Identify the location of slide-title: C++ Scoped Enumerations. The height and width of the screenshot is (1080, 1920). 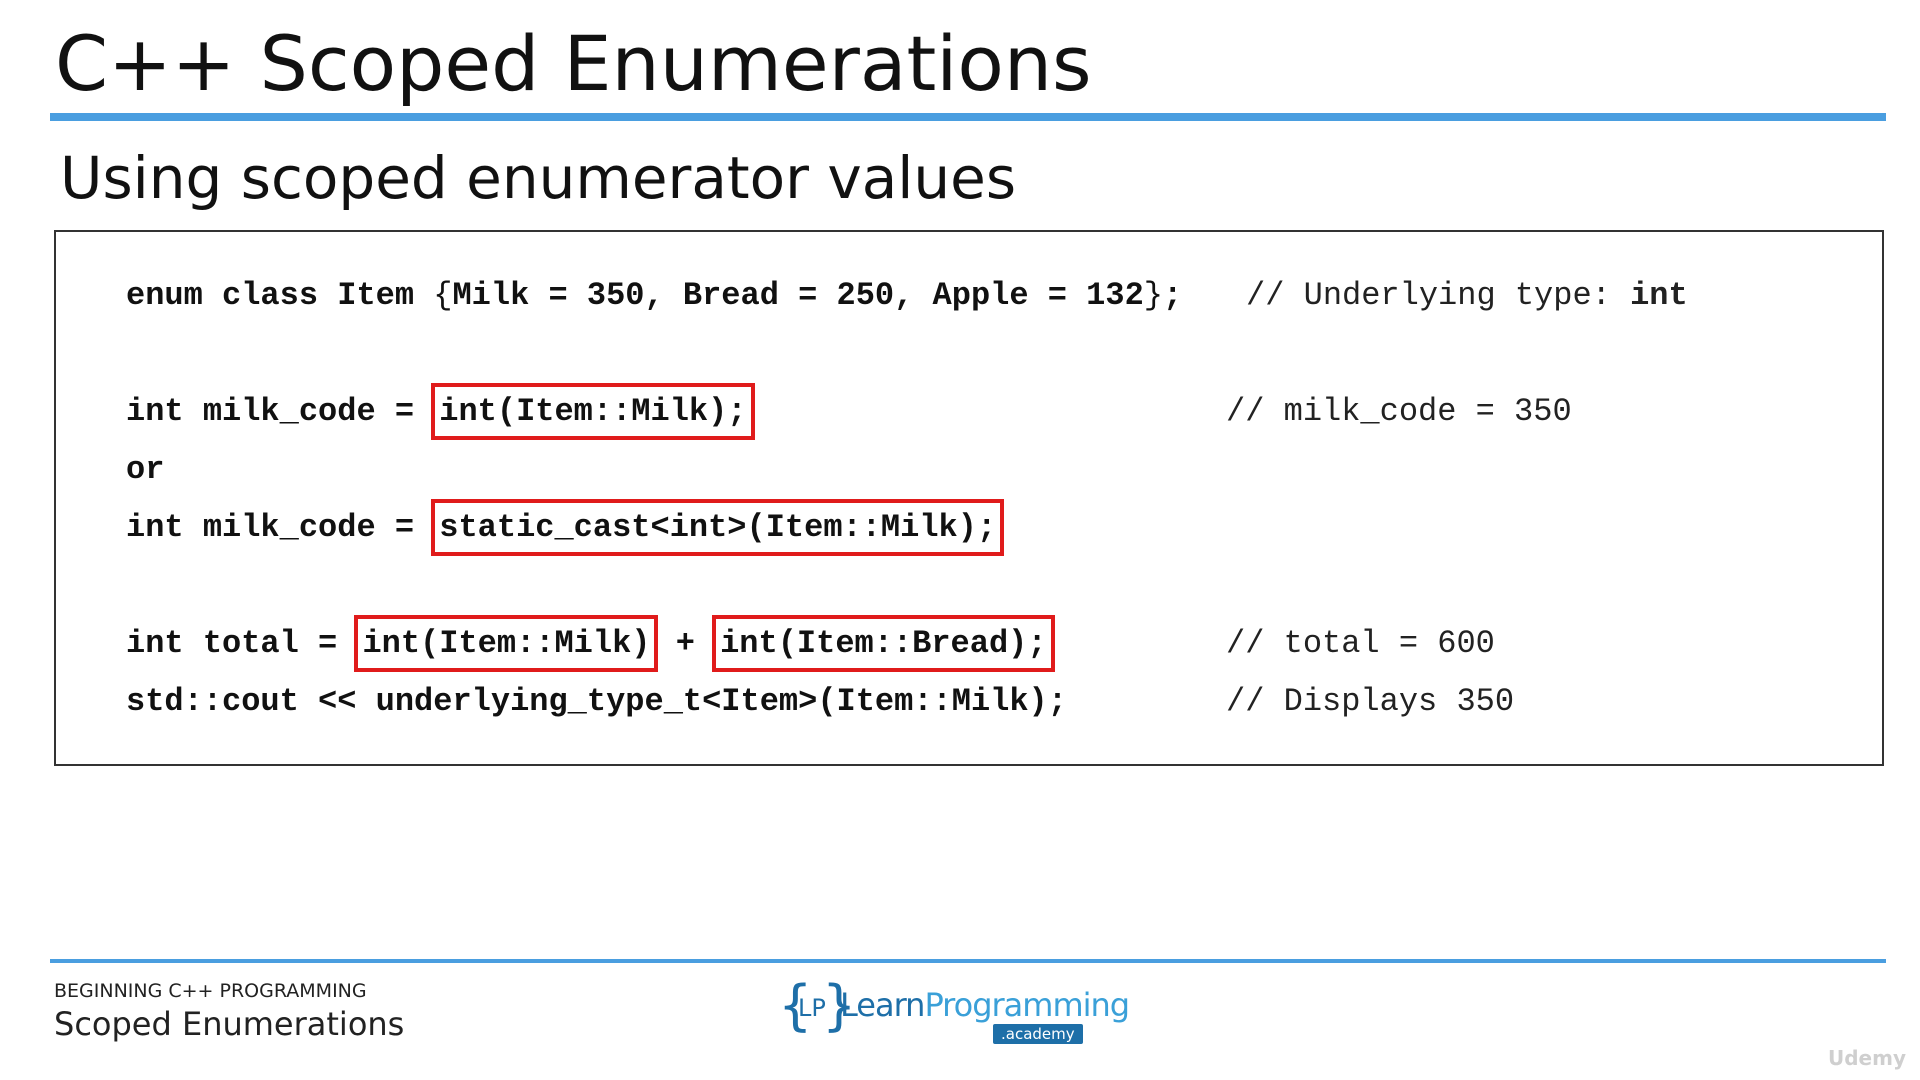
(573, 63).